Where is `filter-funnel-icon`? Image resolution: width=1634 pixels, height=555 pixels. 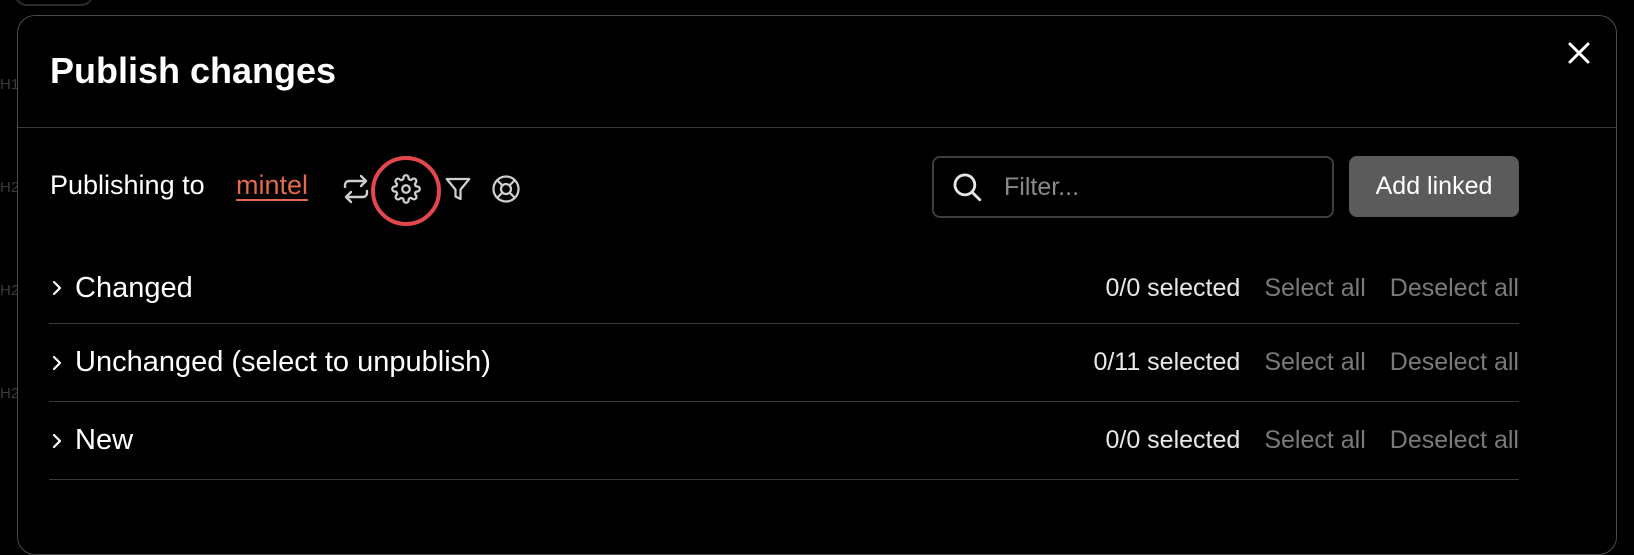 filter-funnel-icon is located at coordinates (458, 189).